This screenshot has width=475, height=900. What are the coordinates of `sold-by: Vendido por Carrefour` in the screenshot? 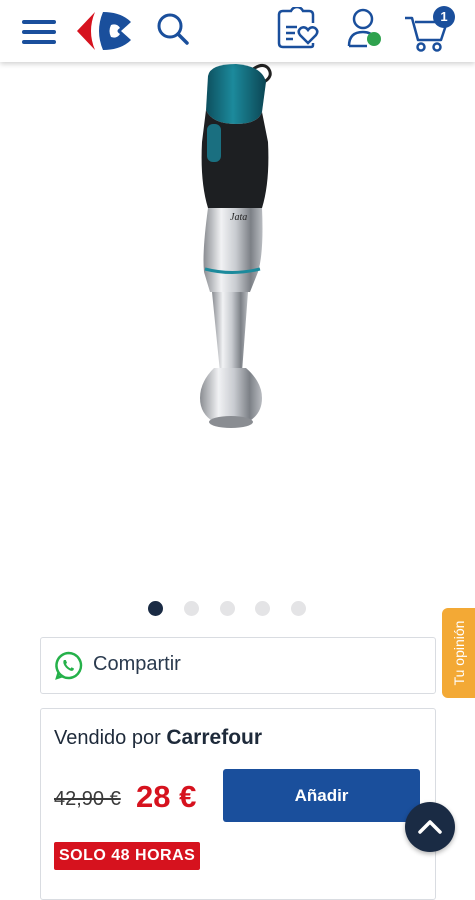 It's located at (158, 738).